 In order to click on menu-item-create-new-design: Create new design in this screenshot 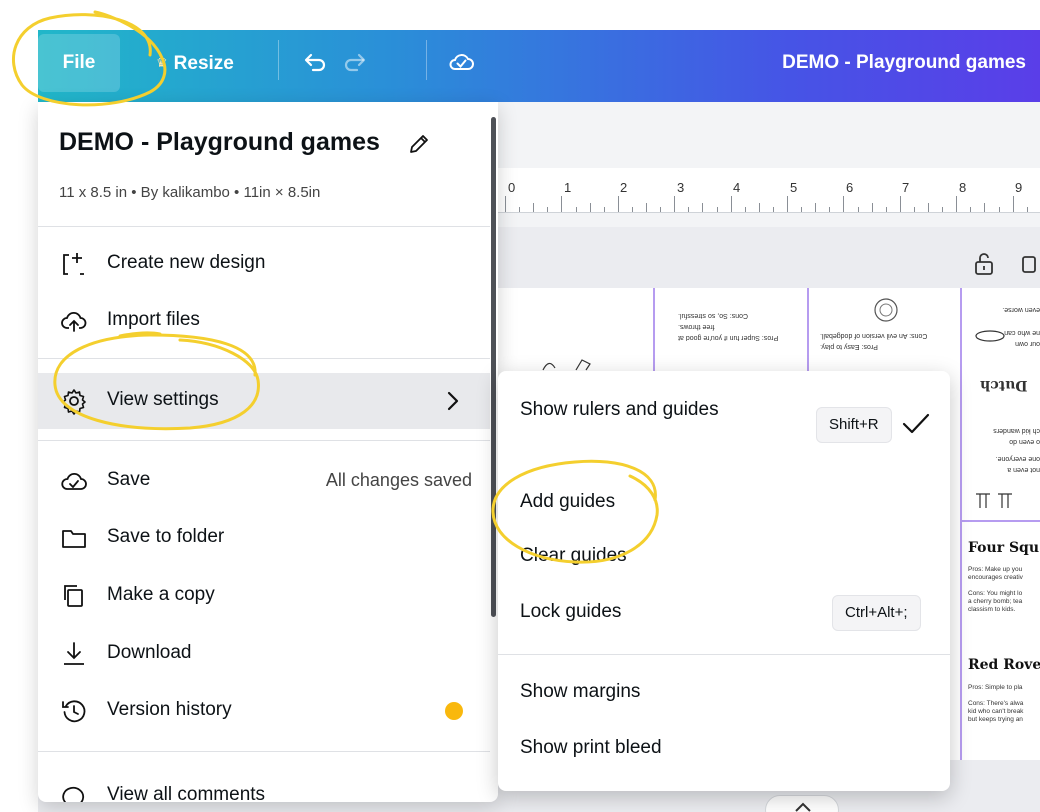, I will do `click(264, 264)`.